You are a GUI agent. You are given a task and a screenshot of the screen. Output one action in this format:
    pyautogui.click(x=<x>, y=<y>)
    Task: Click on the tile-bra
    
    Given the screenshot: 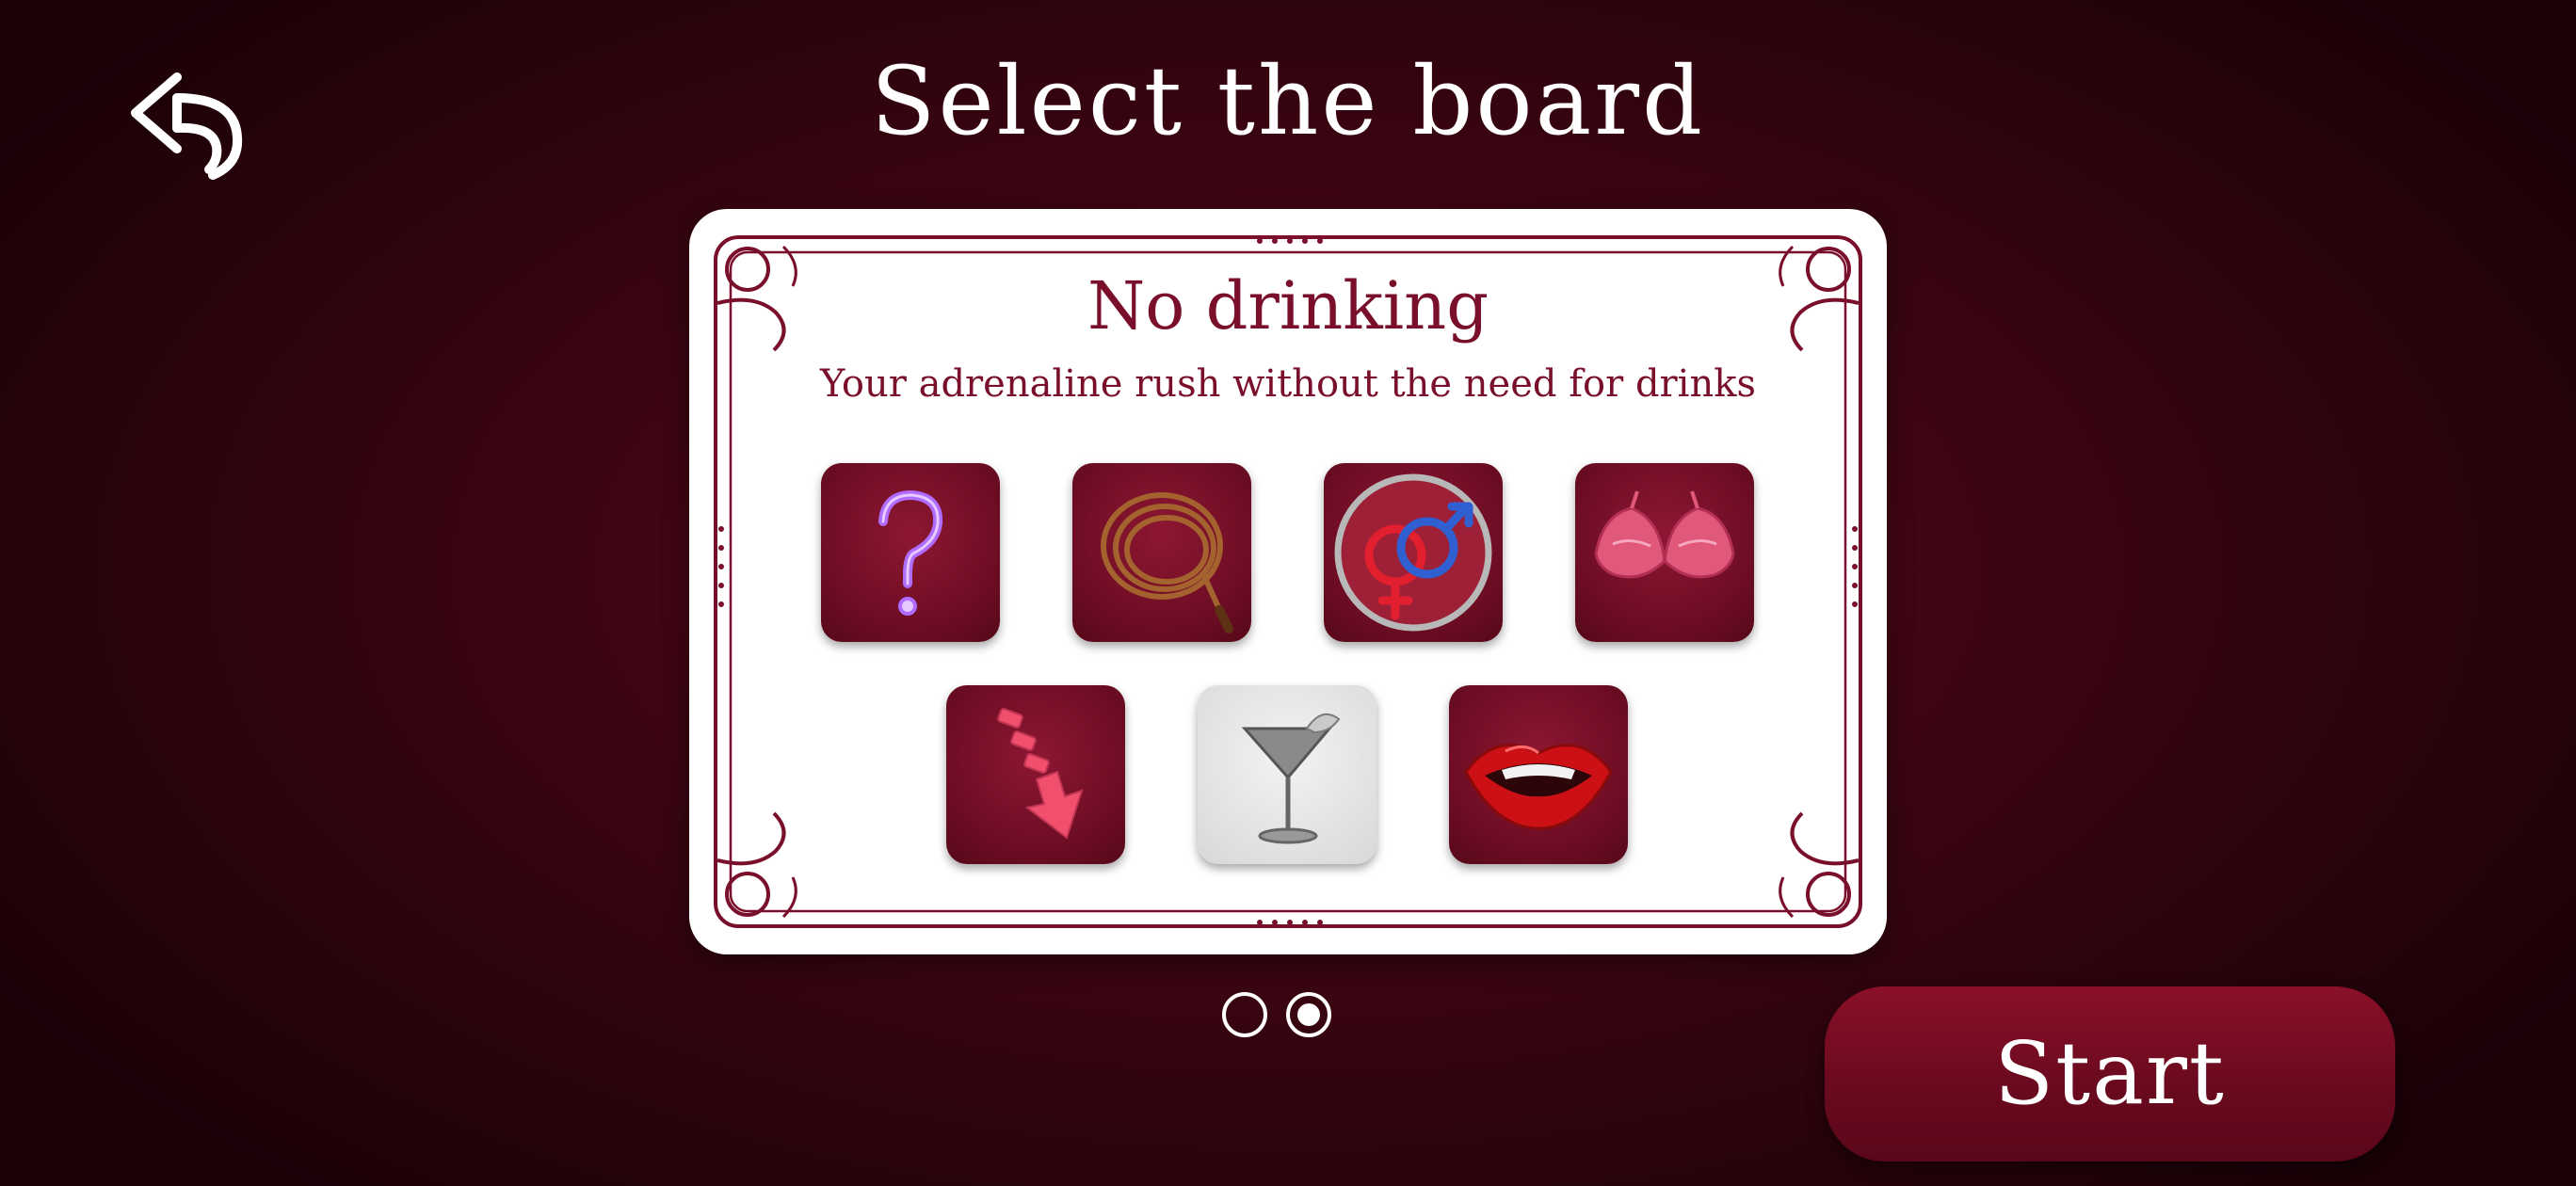 What is the action you would take?
    pyautogui.click(x=1664, y=552)
    